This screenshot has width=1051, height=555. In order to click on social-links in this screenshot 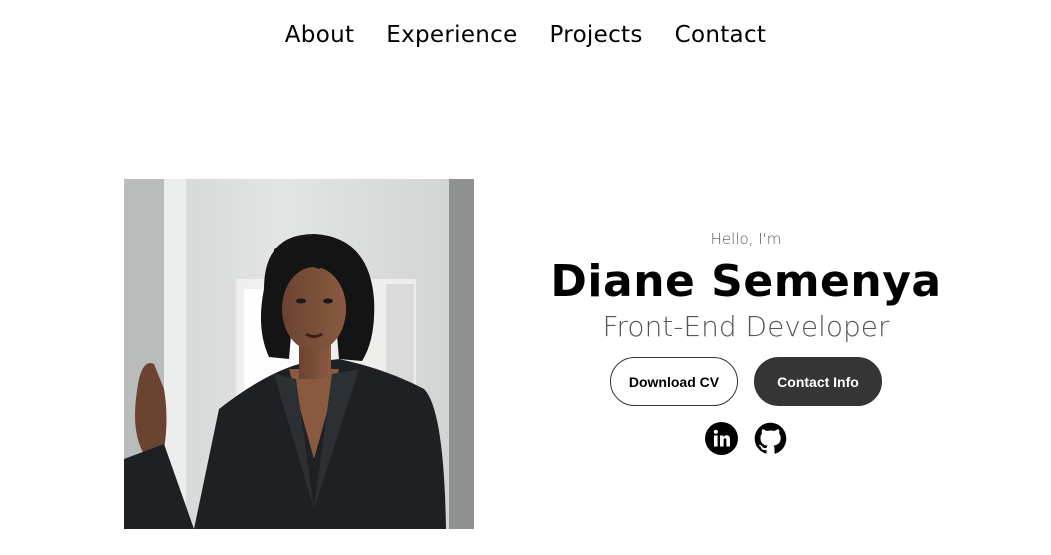, I will do `click(746, 439)`.